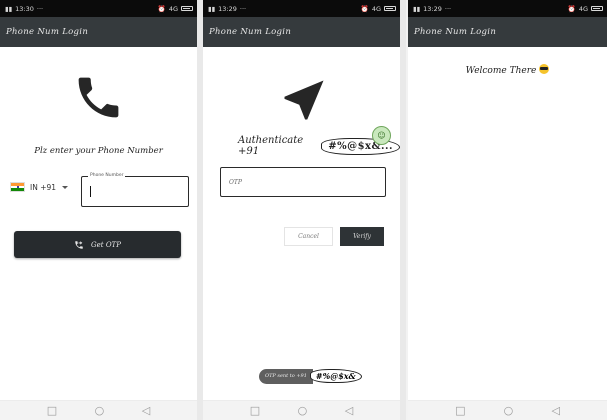  Describe the element at coordinates (544, 69) in the screenshot. I see `sunglasses-emoji-icon` at that location.